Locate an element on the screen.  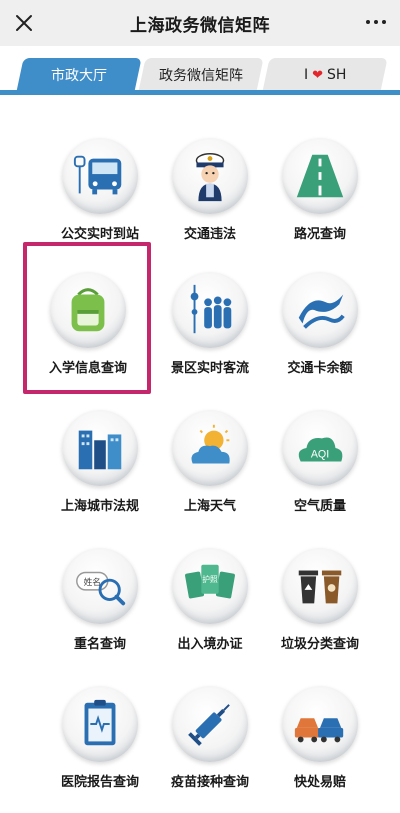
service-label: 交通卡余额 is located at coordinates (320, 368).